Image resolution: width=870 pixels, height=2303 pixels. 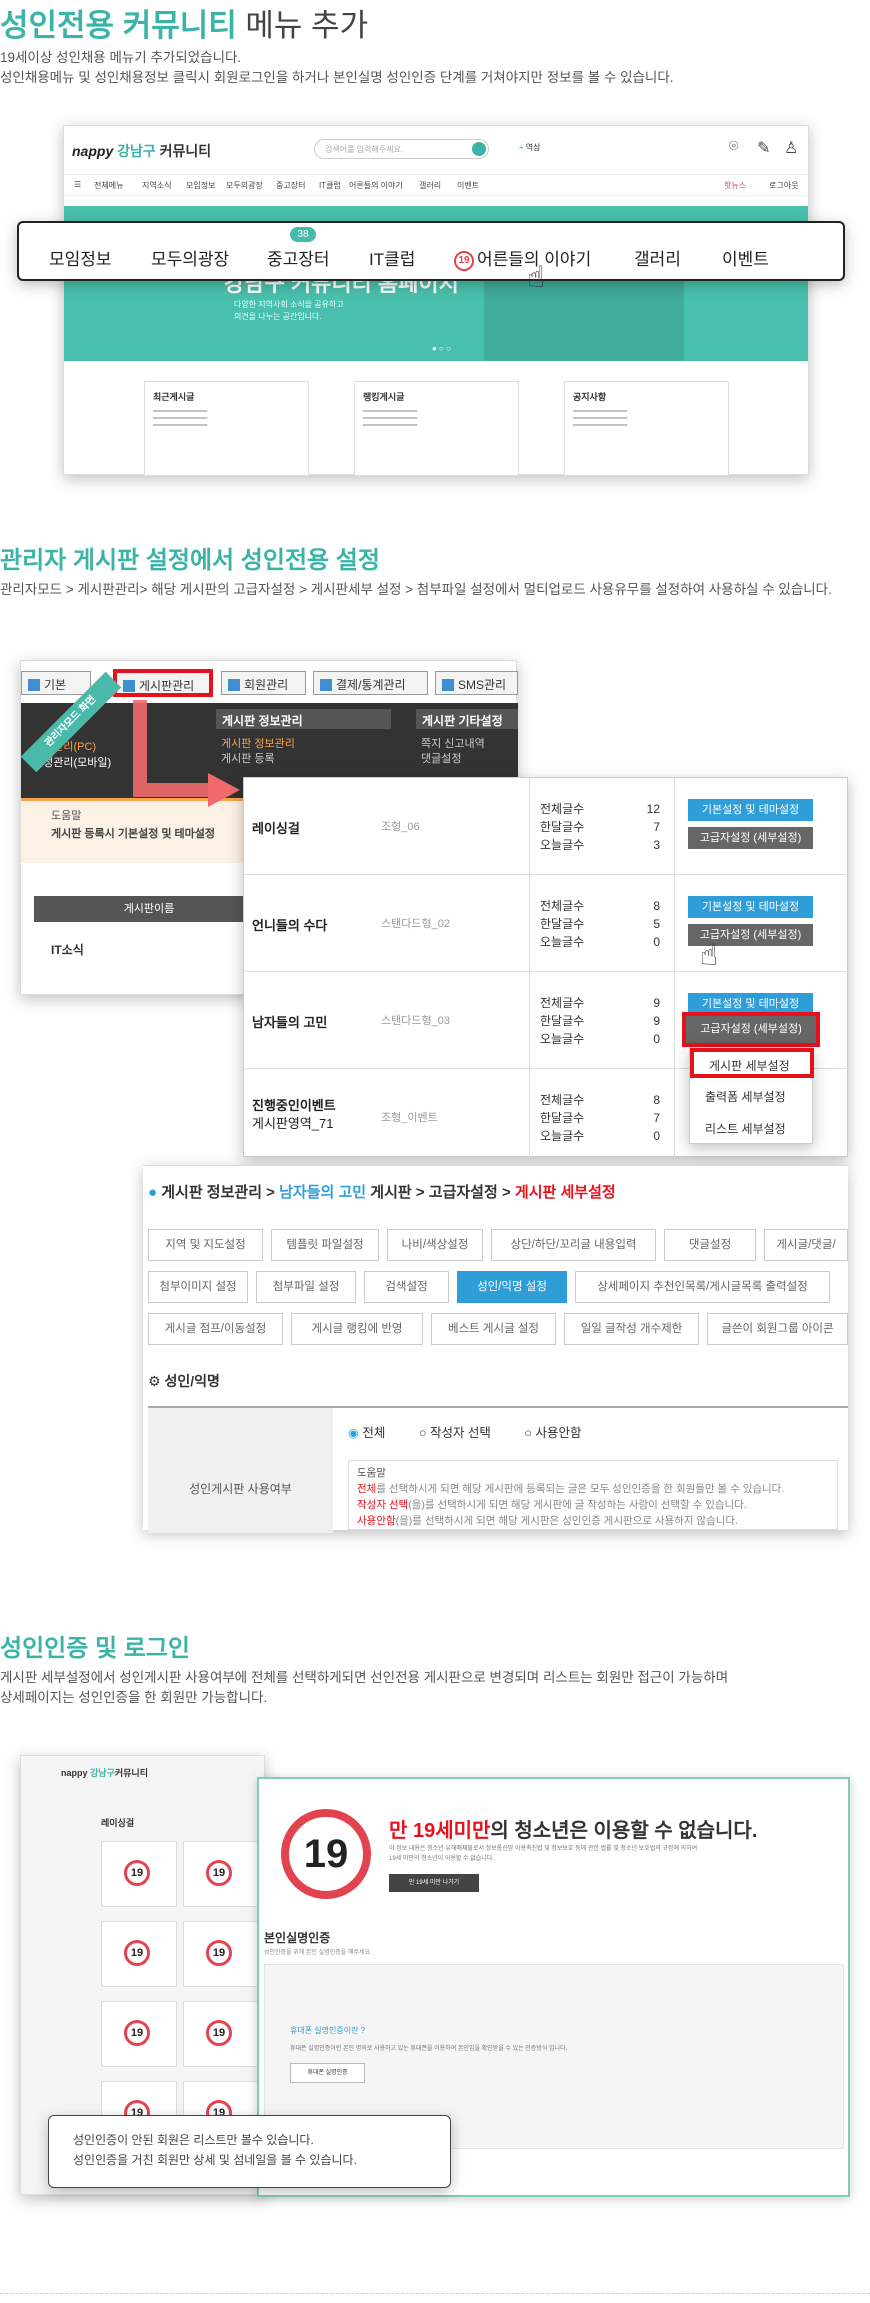 I want to click on stat-value: 5, so click(x=656, y=924).